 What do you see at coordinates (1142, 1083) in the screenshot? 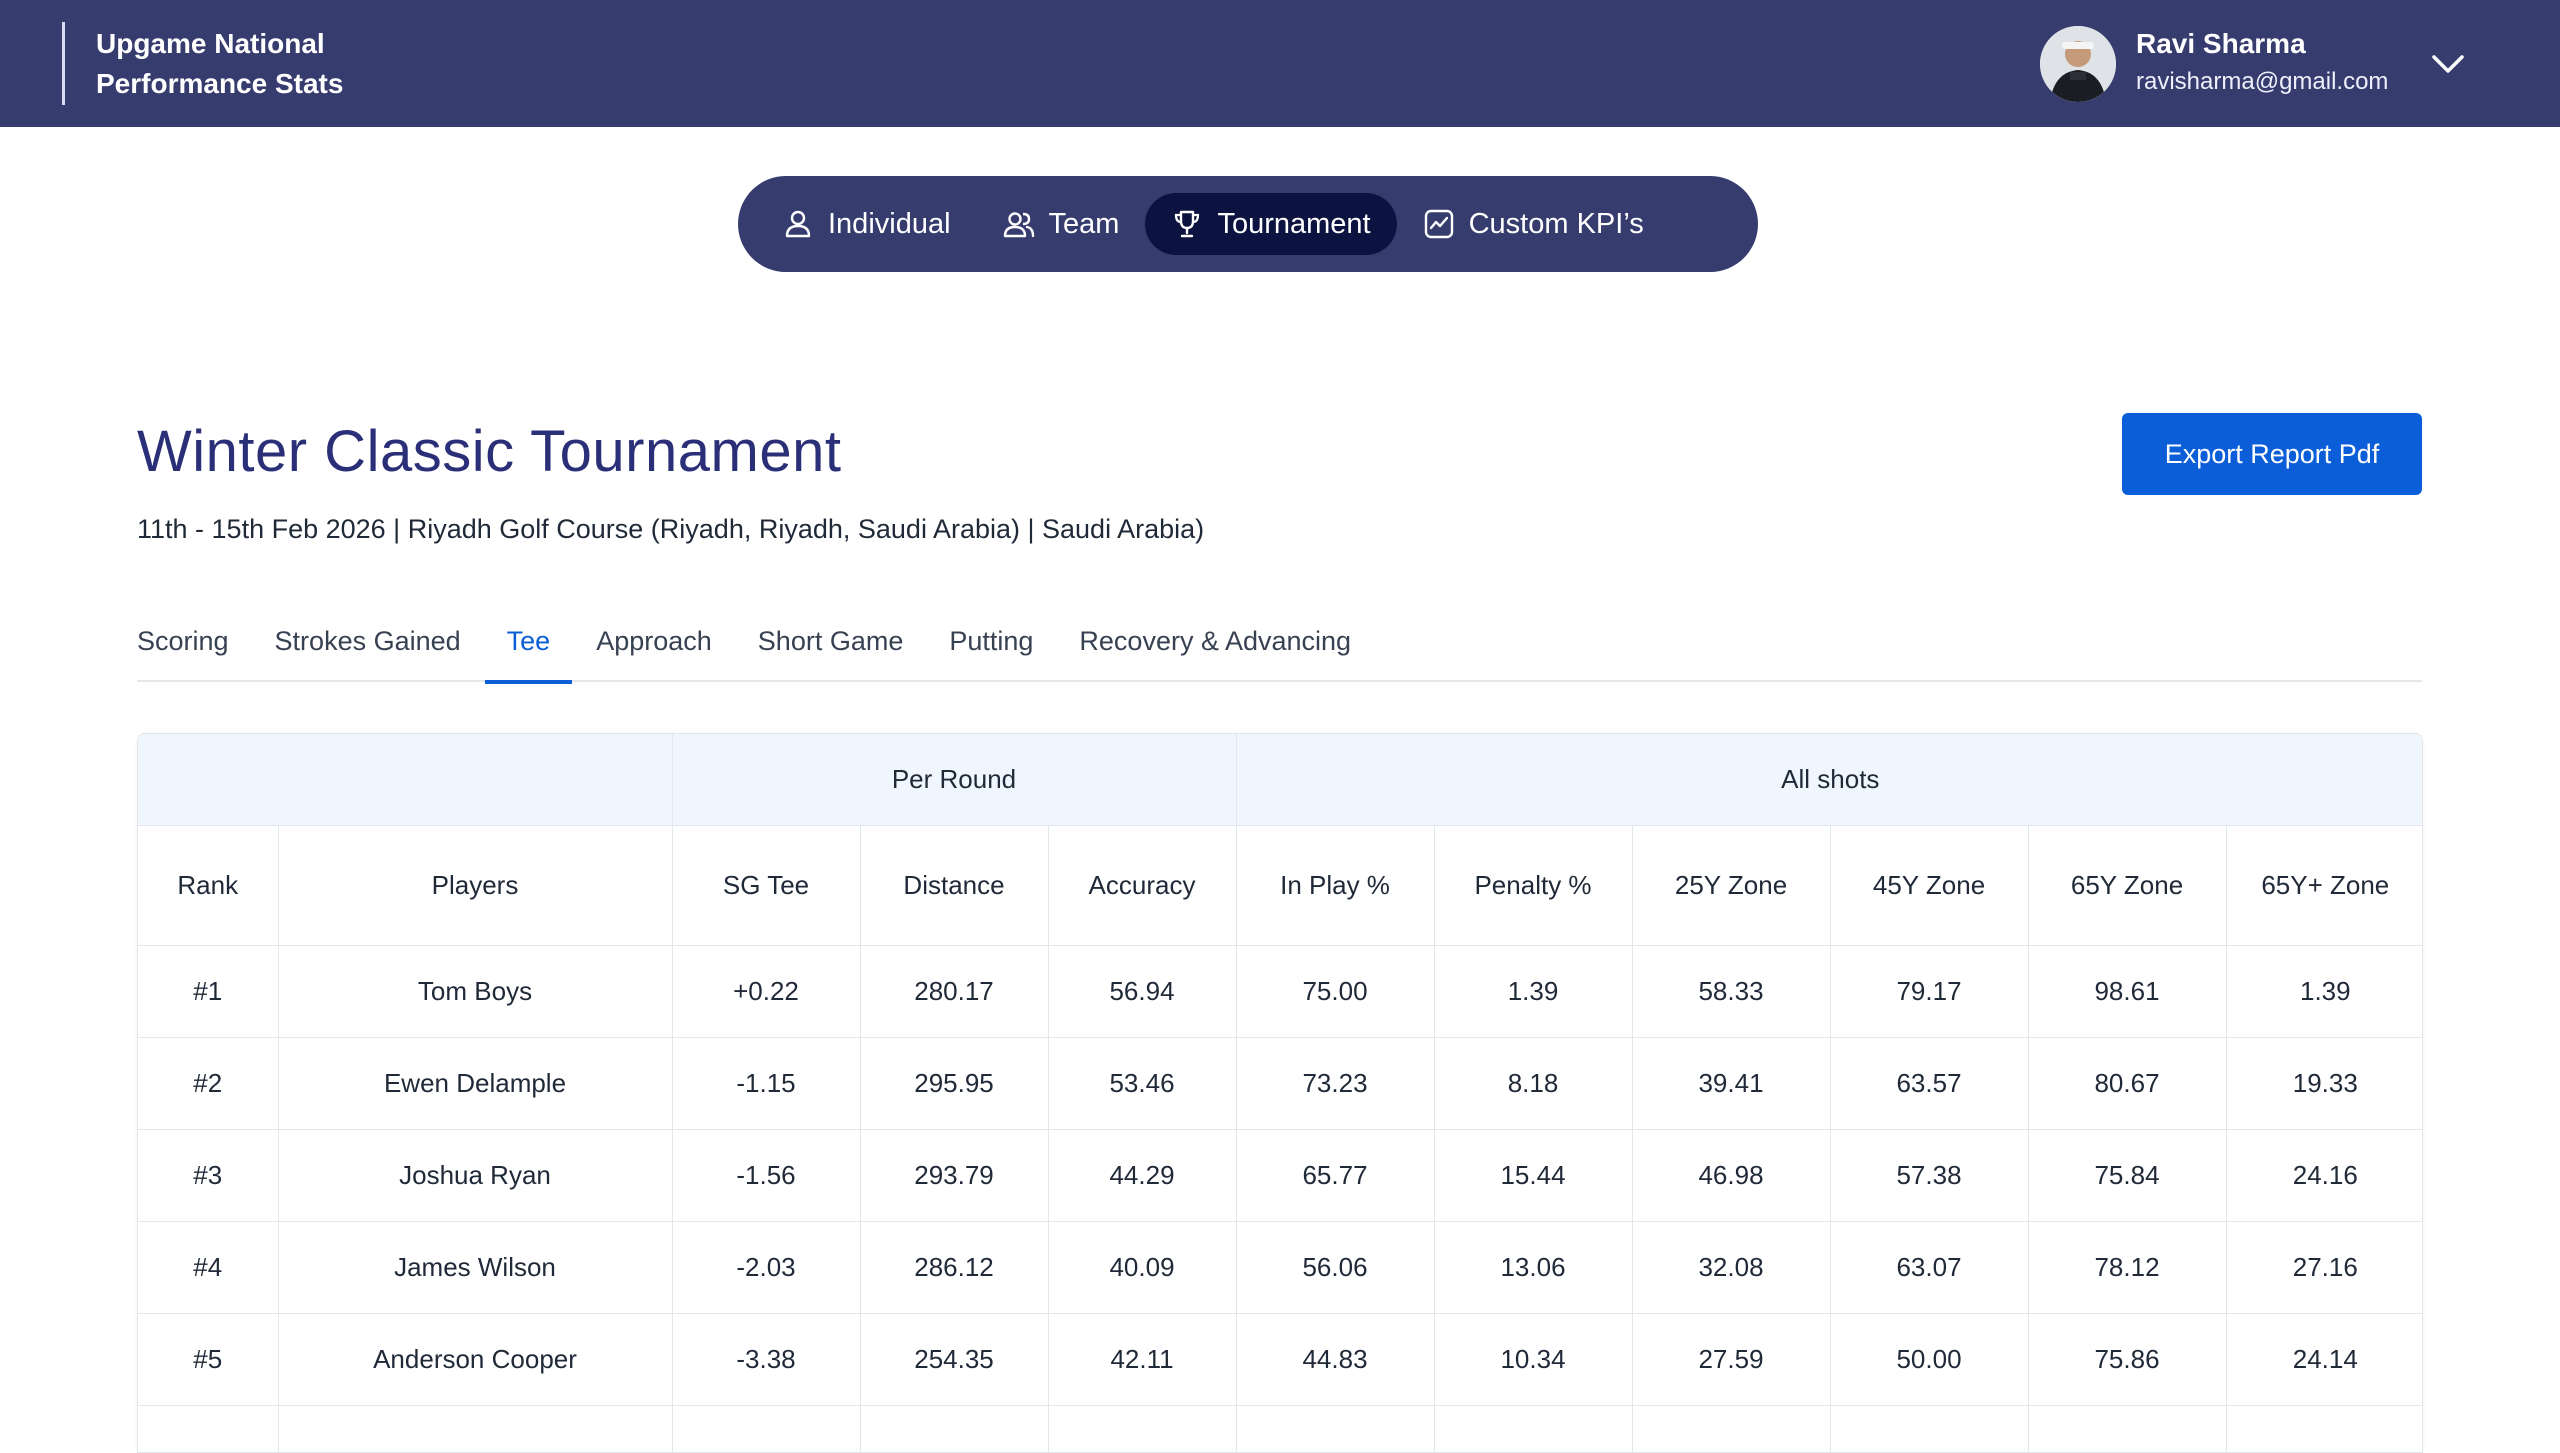
I see `stat-cell: 53.46` at bounding box center [1142, 1083].